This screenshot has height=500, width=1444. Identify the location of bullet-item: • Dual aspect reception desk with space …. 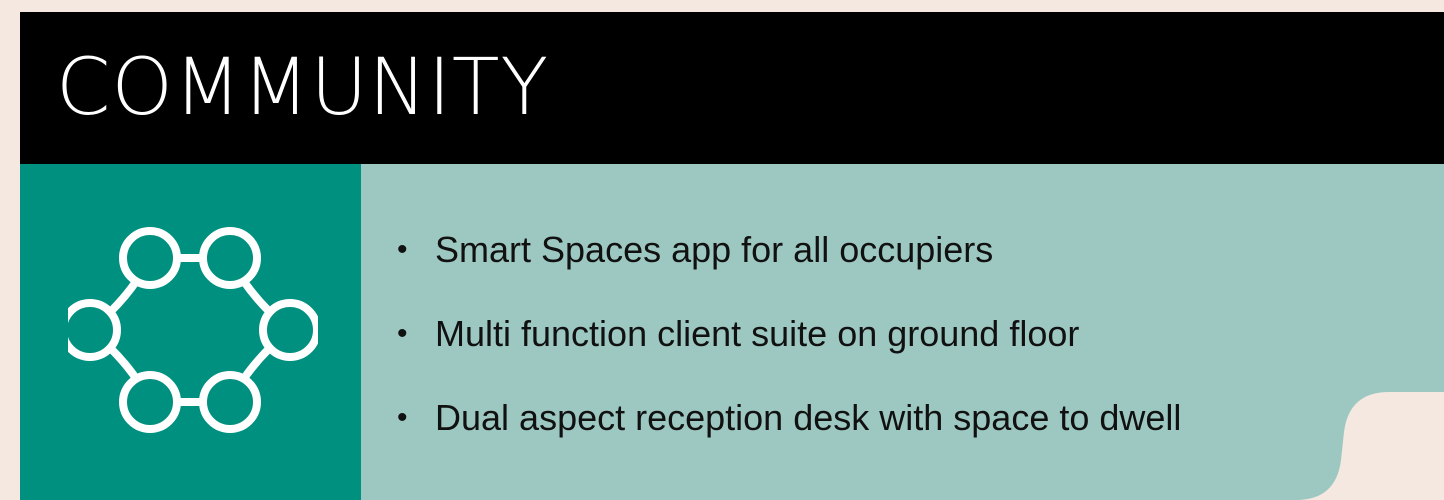
(789, 418).